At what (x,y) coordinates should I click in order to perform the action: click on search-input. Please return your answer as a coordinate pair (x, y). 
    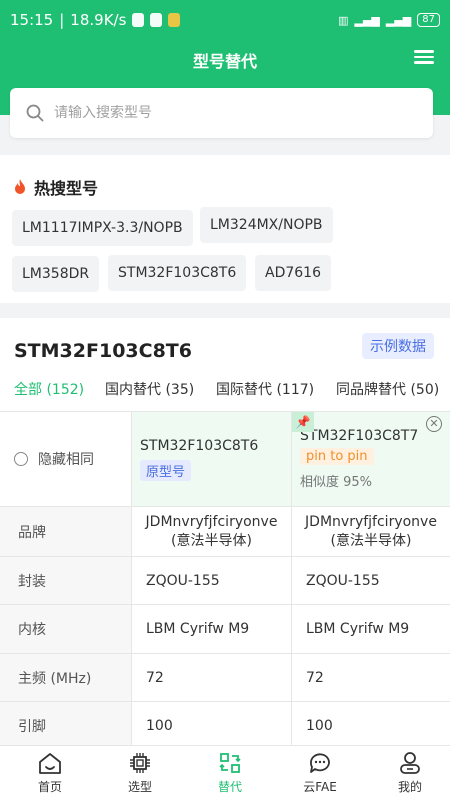
    Looking at the image, I should click on (235, 113).